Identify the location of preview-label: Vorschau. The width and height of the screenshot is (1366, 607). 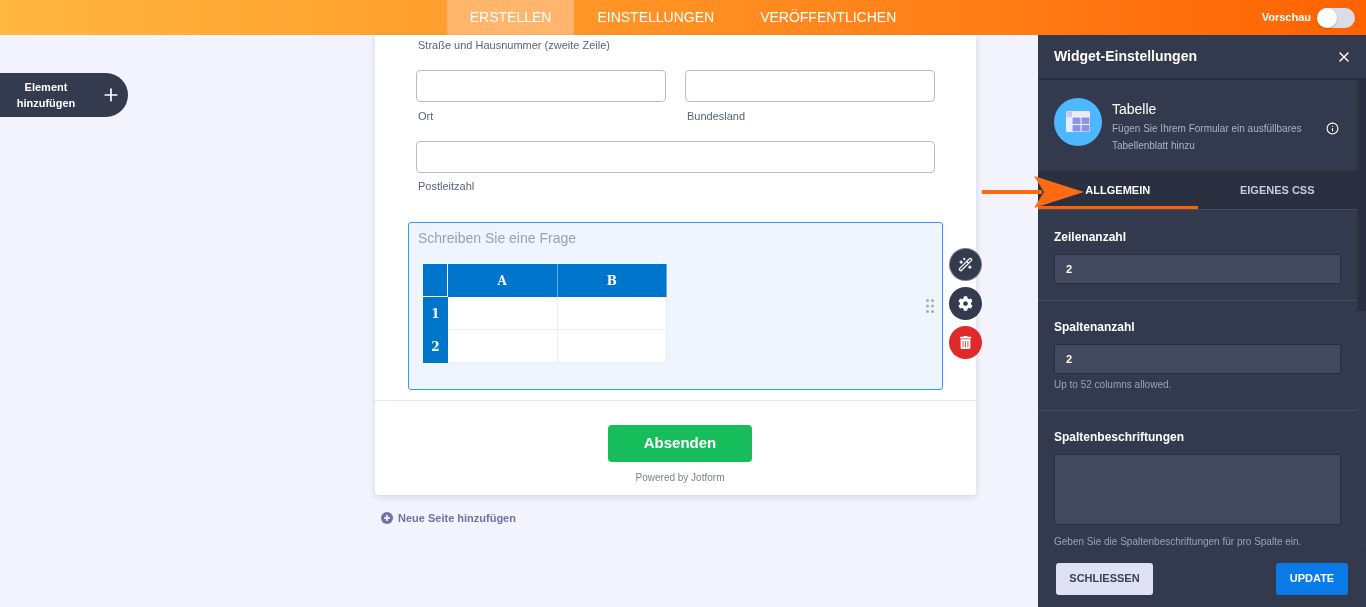
(1286, 18).